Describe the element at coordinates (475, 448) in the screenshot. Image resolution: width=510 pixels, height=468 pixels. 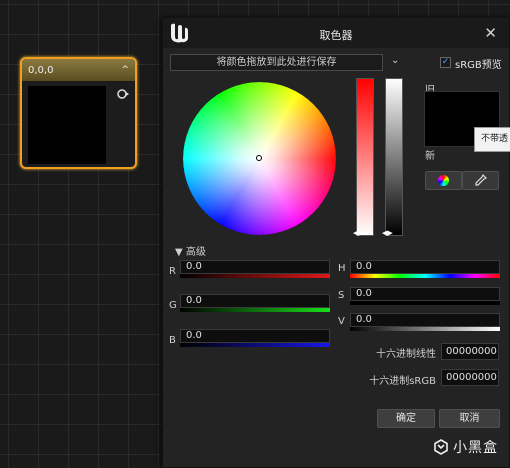
I see `watermark-text: 小黑盒` at that location.